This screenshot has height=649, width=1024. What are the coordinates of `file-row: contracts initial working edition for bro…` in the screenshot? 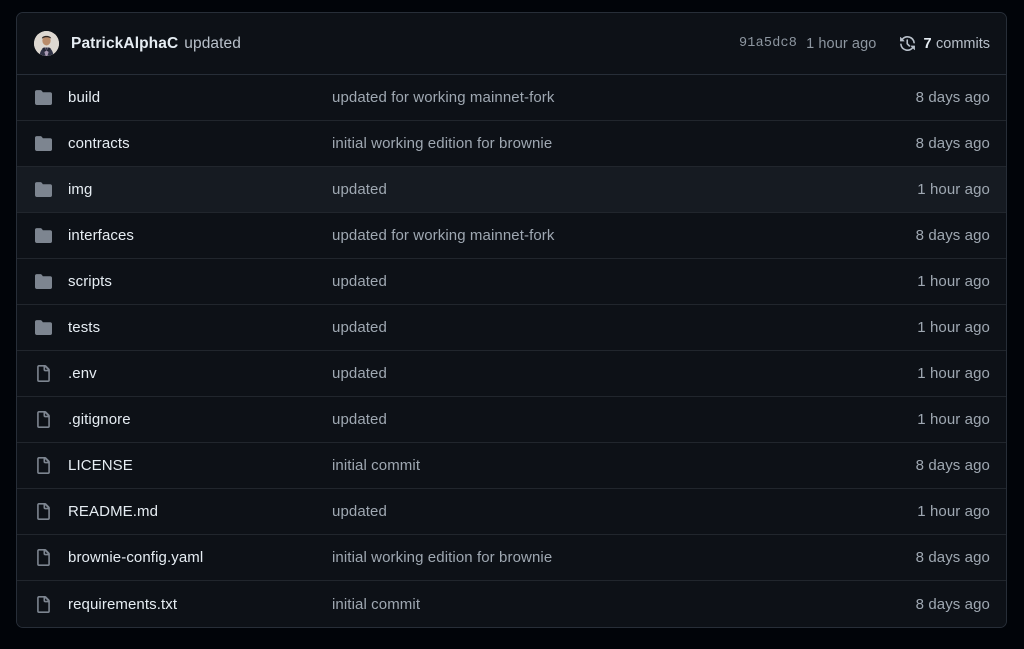 It's located at (511, 144).